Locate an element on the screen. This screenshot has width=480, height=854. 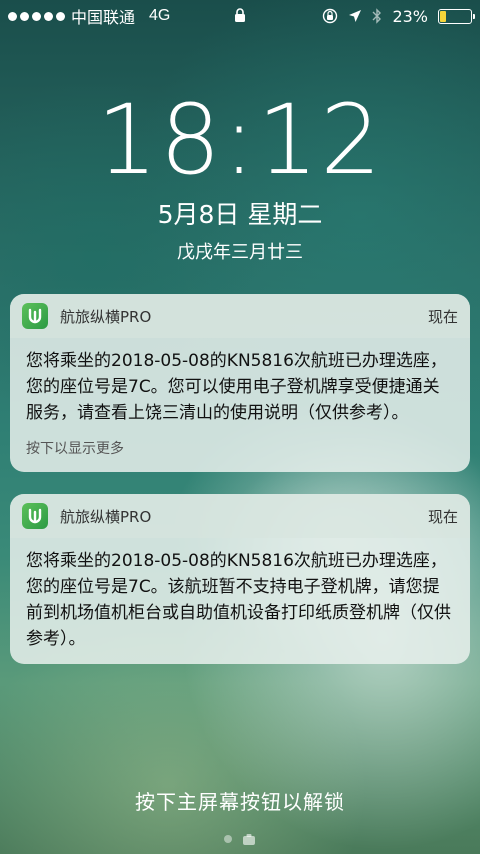
lock-icon is located at coordinates (240, 15).